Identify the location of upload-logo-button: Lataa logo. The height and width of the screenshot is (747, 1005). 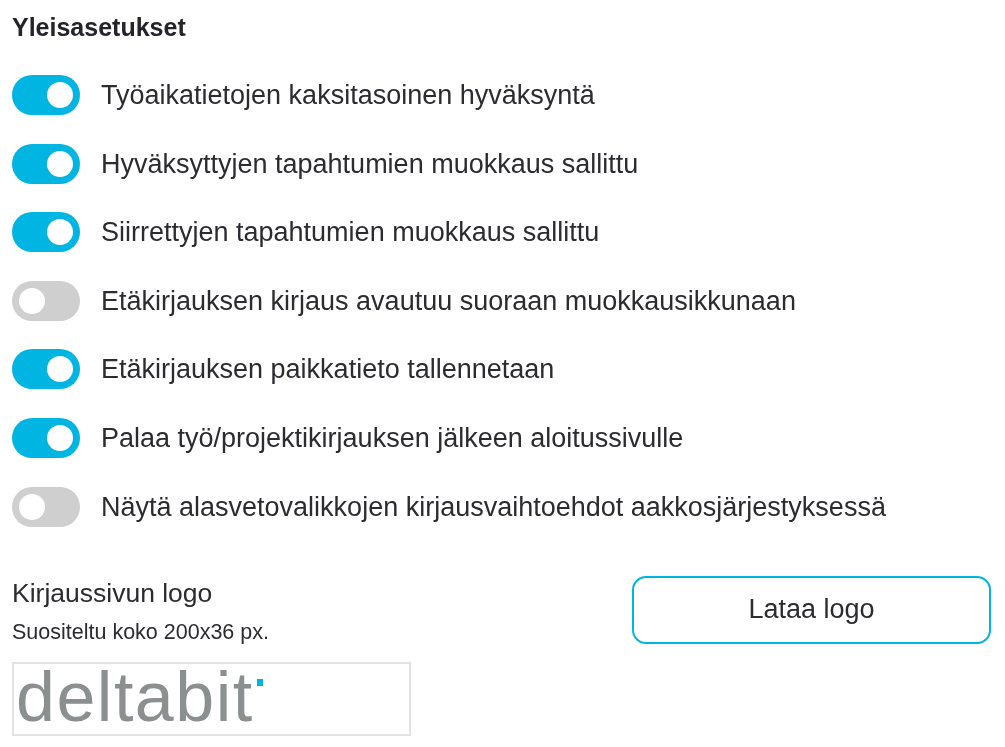
(811, 609).